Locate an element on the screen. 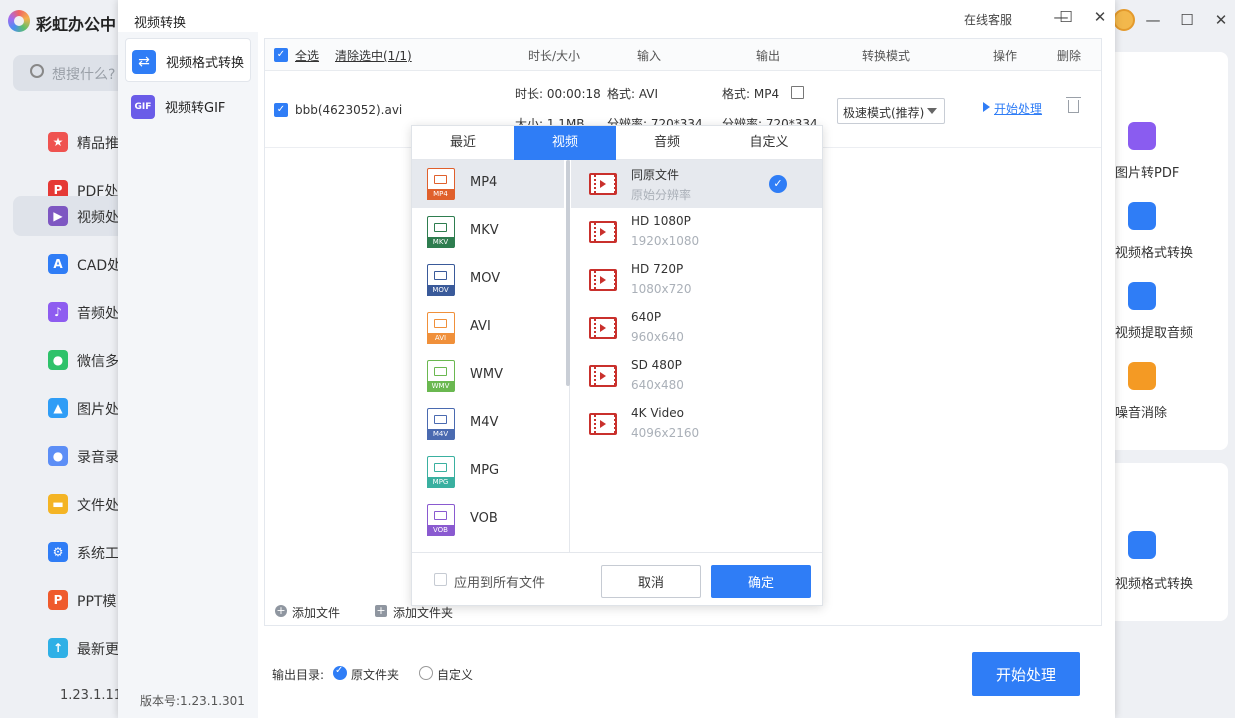 This screenshot has height=718, width=1235. resolution-item-original: 同原文件 原始分辨率 ✓ is located at coordinates (696, 184).